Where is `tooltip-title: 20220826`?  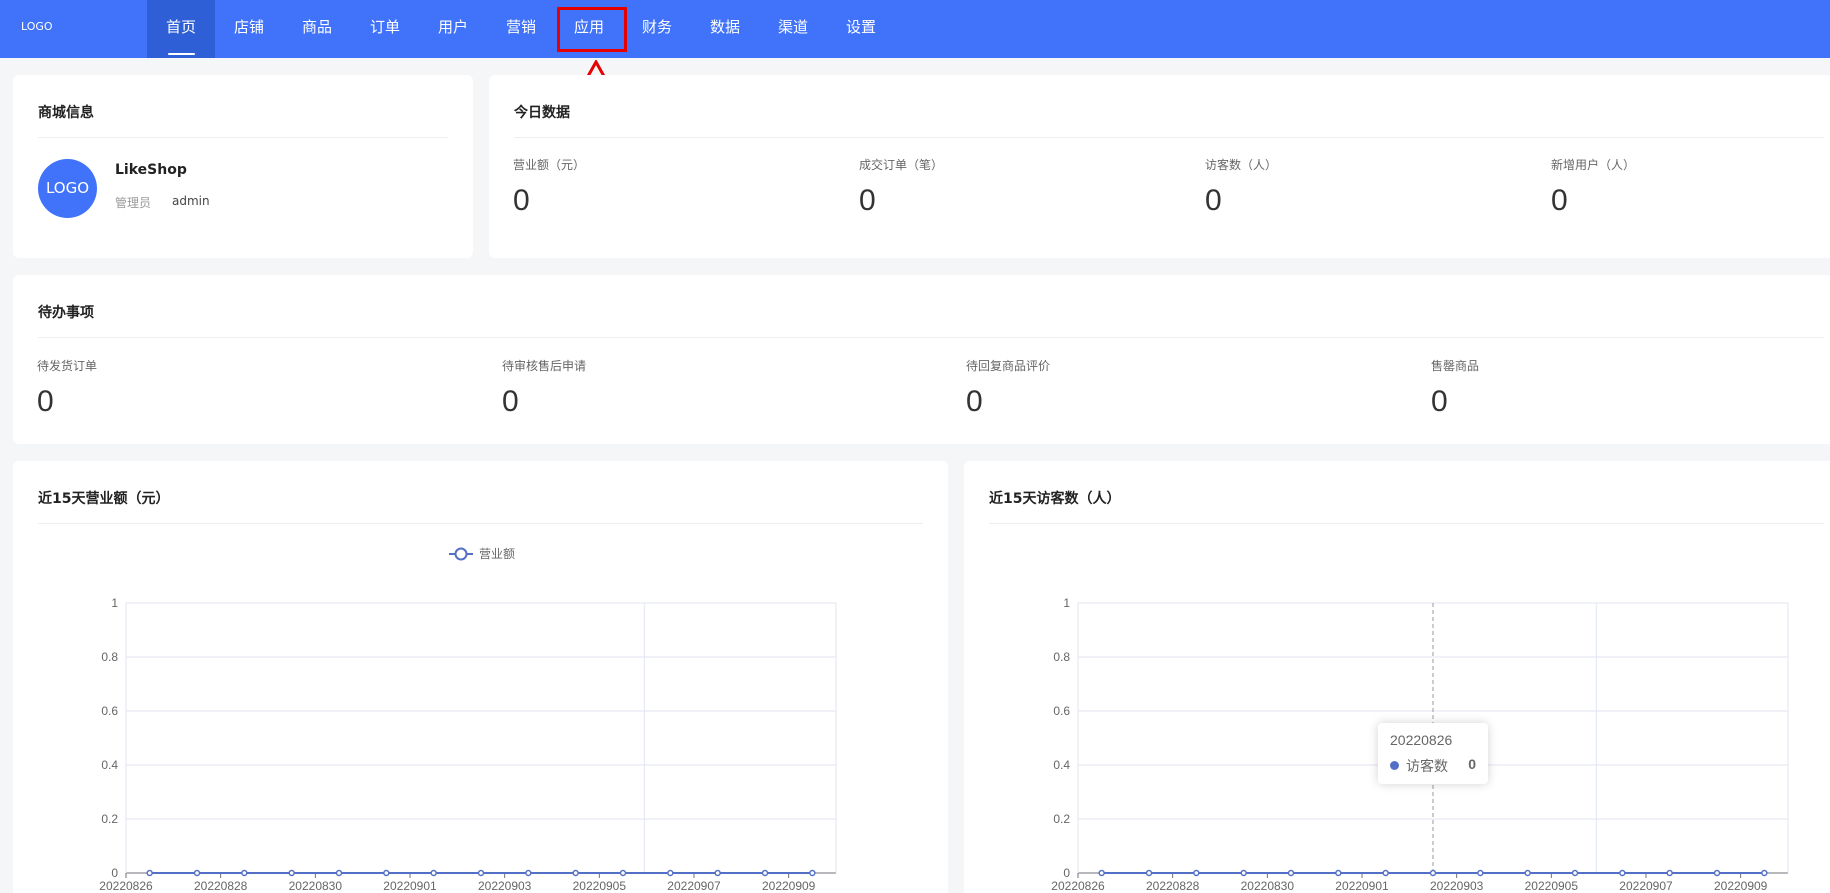 tooltip-title: 20220826 is located at coordinates (1421, 740).